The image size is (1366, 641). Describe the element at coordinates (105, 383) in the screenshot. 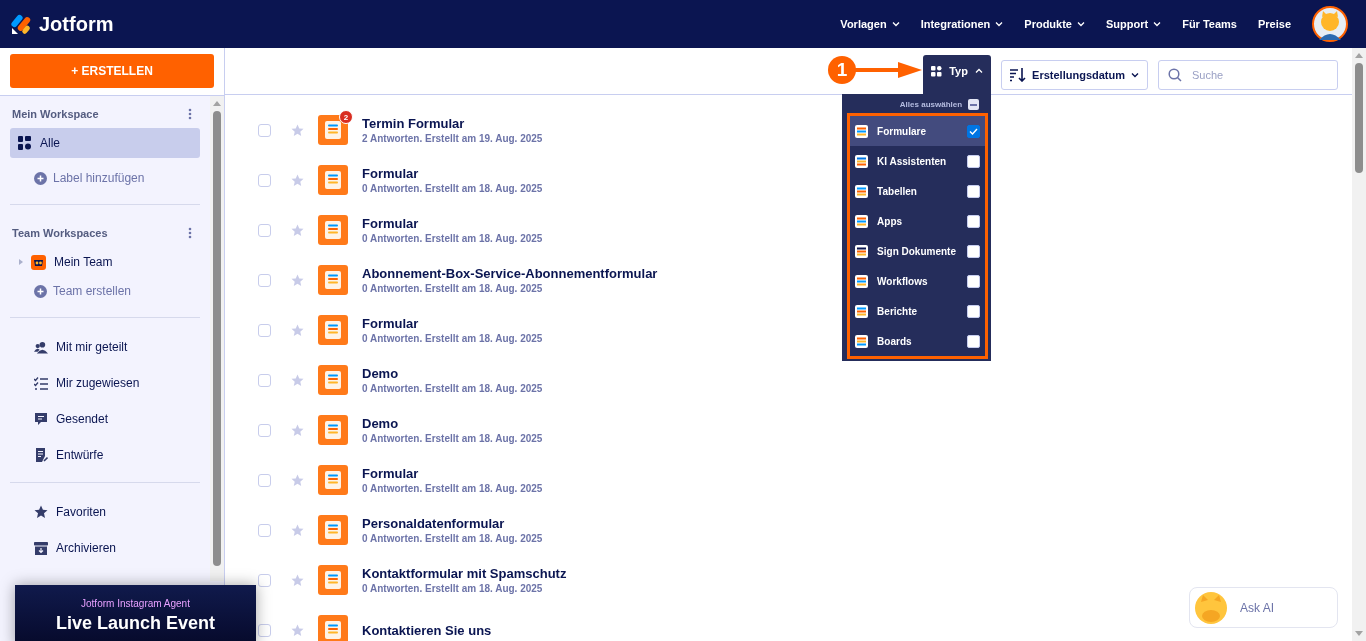

I see `sidebar-item: Mir zugewiesen` at that location.